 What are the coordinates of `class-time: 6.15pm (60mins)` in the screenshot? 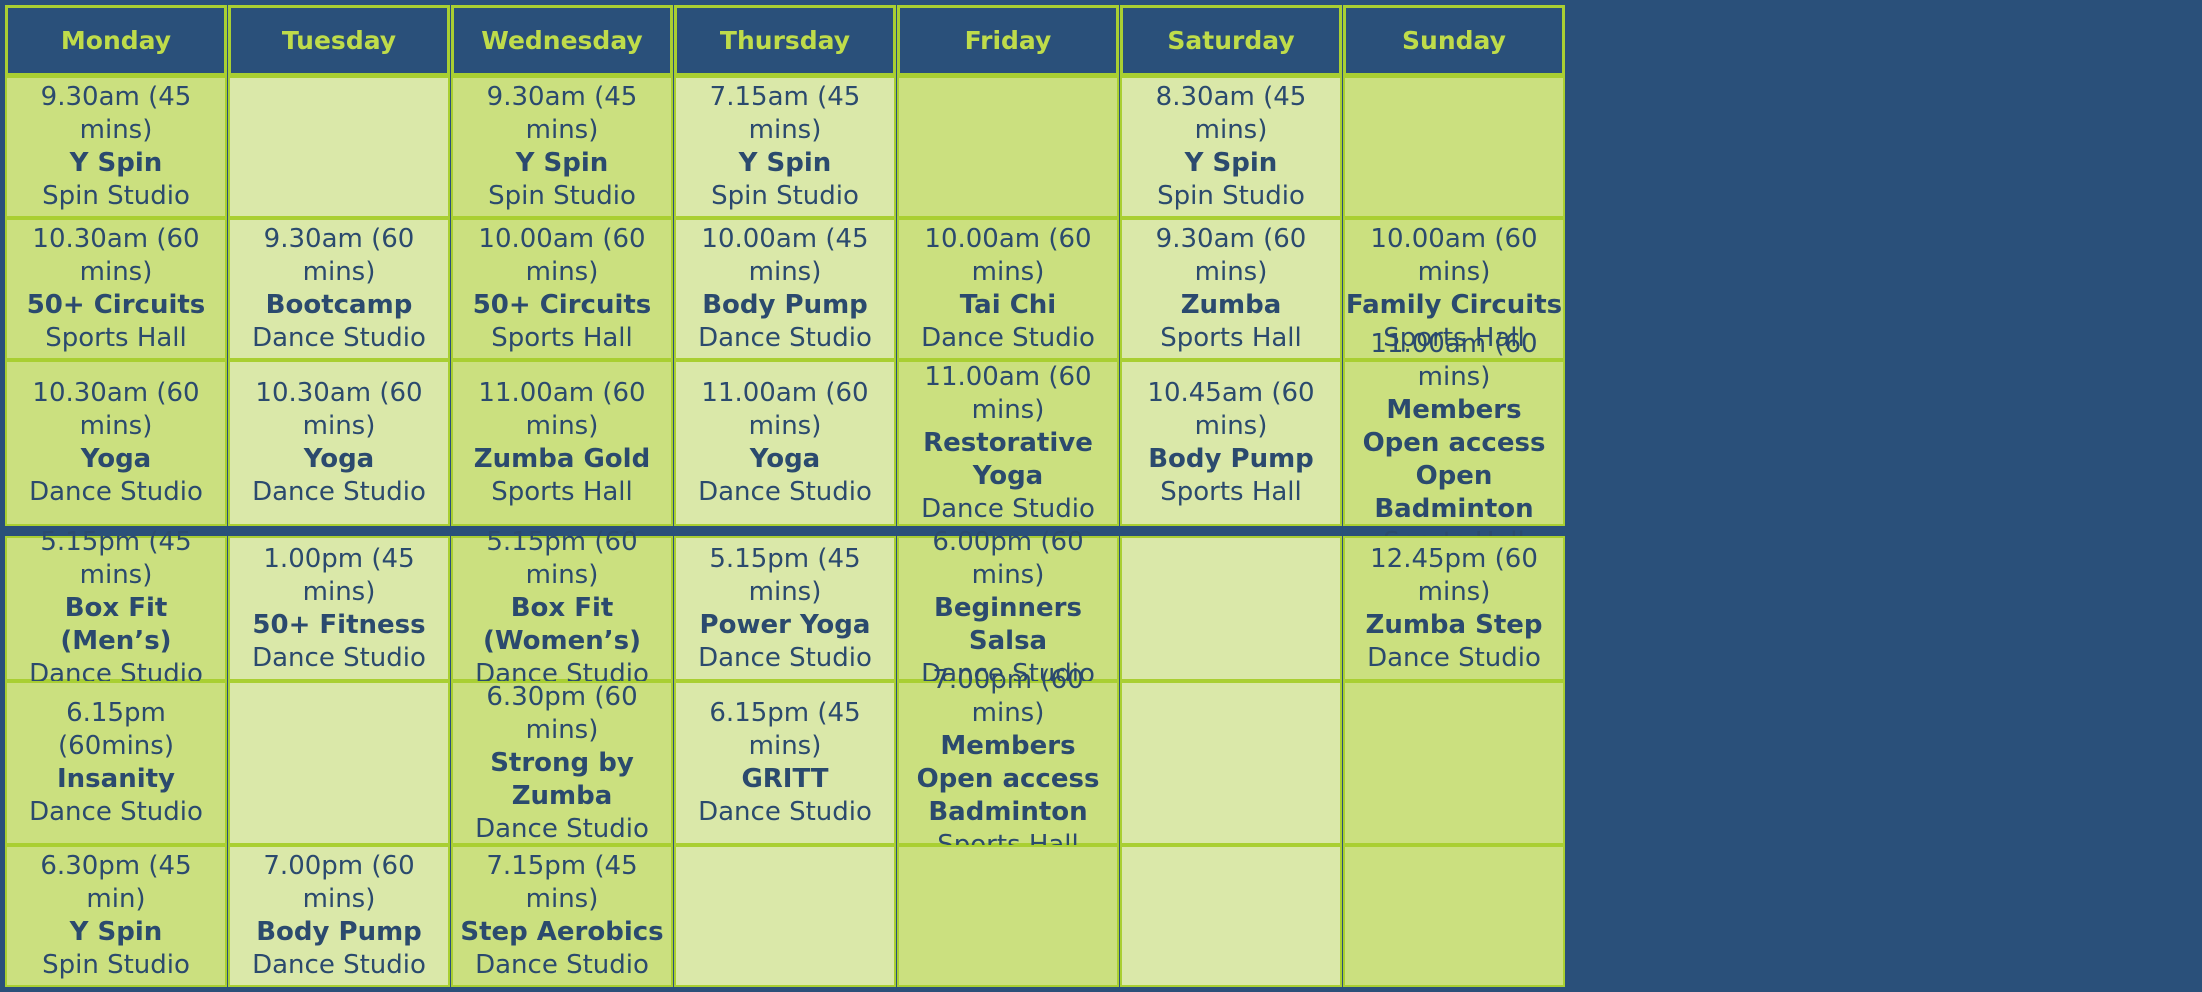 It's located at (116, 729).